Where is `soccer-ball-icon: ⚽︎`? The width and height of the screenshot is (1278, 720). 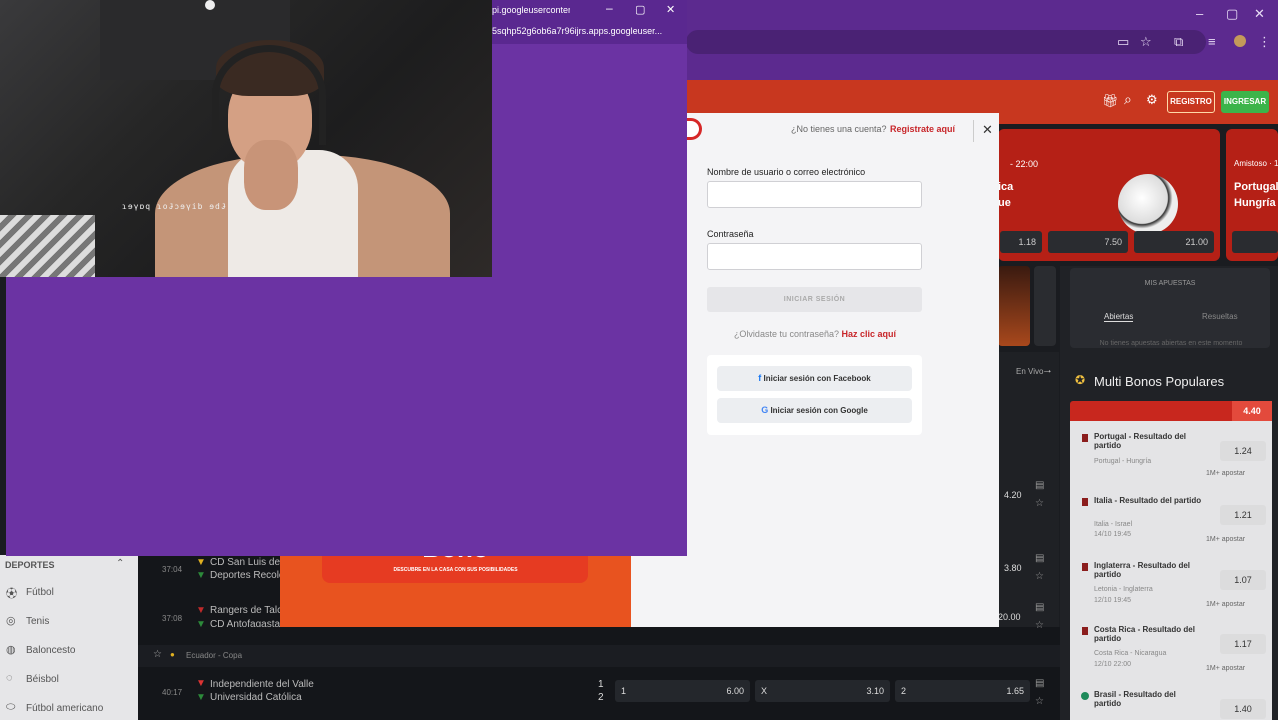 soccer-ball-icon: ⚽︎ is located at coordinates (11, 594).